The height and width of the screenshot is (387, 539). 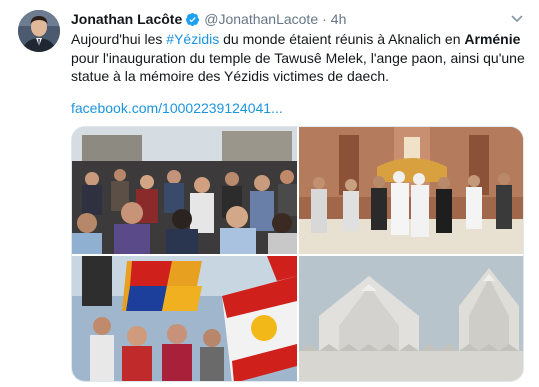 I want to click on photo-crowd, so click(x=184, y=190).